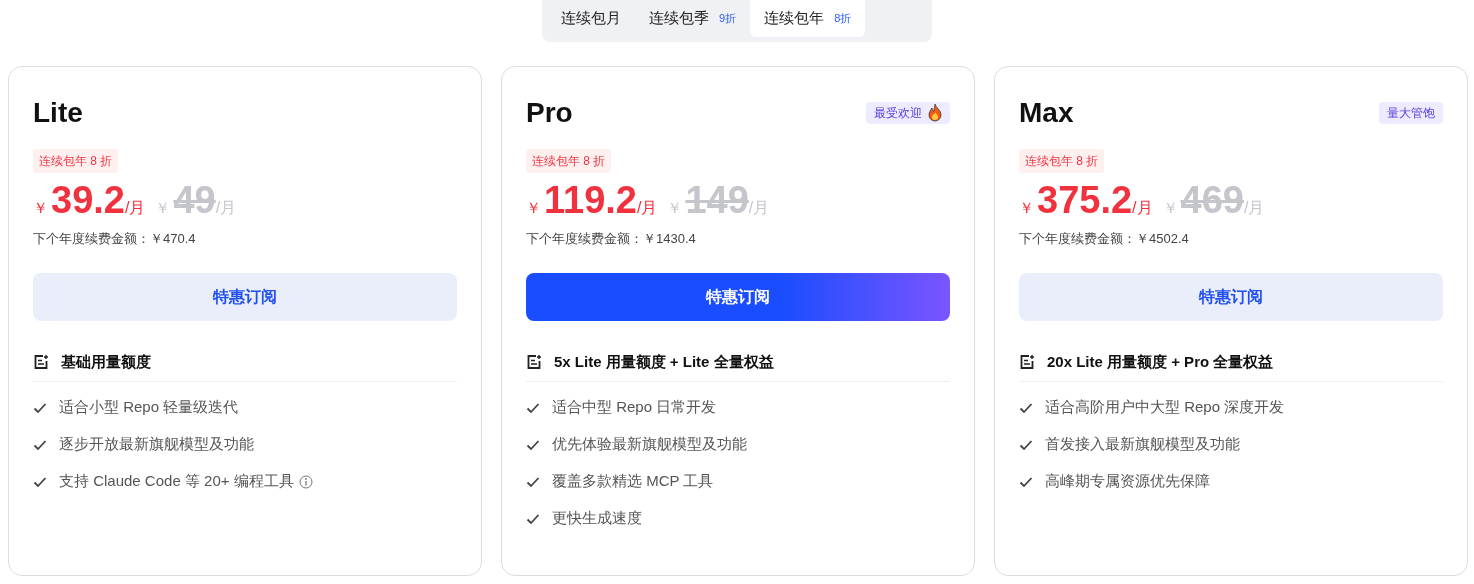 Image resolution: width=1474 pixels, height=584 pixels. I want to click on price: 39.2, so click(88, 200).